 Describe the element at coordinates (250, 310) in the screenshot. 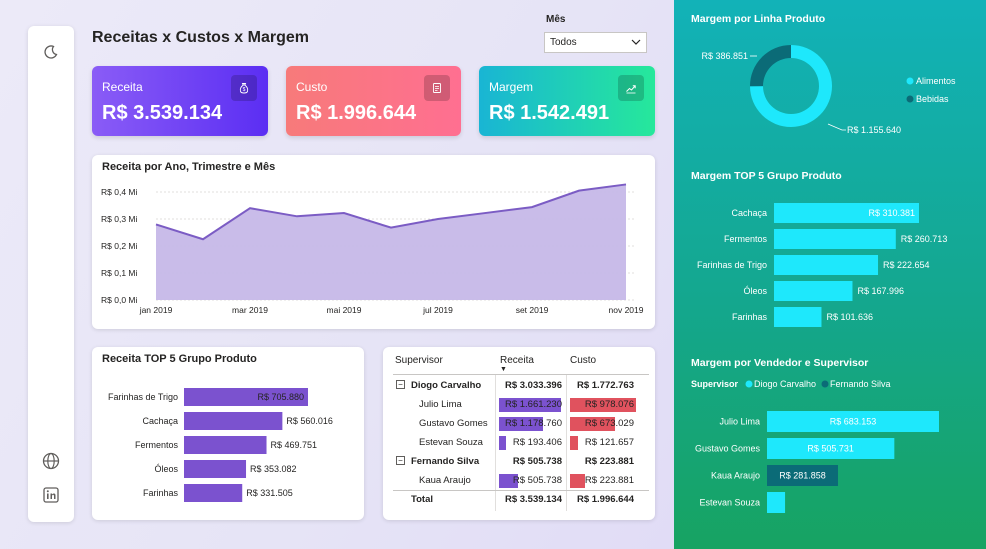

I see `x-tick-label: mar 2019` at that location.